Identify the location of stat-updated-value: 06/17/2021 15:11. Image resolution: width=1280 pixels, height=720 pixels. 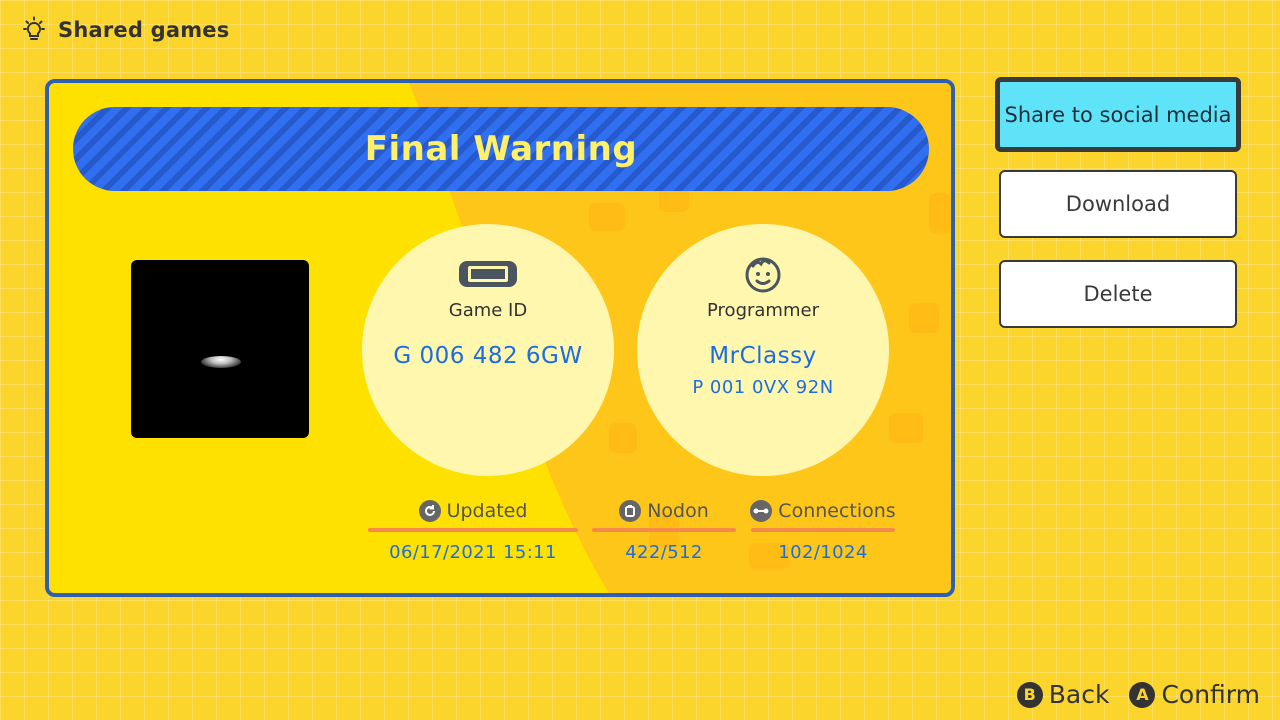
(473, 552).